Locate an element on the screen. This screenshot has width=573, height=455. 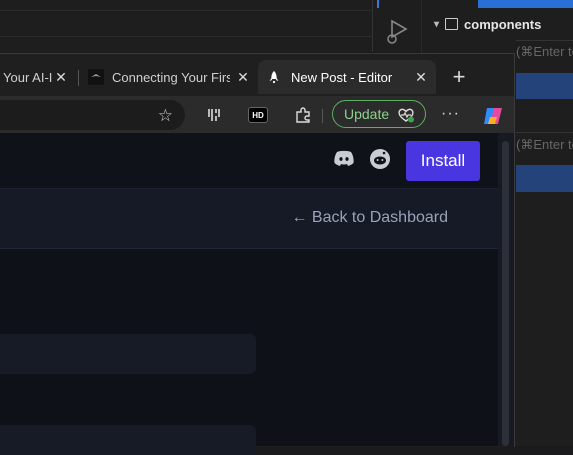
tab-title: Connecting Your Firs is located at coordinates (171, 77).